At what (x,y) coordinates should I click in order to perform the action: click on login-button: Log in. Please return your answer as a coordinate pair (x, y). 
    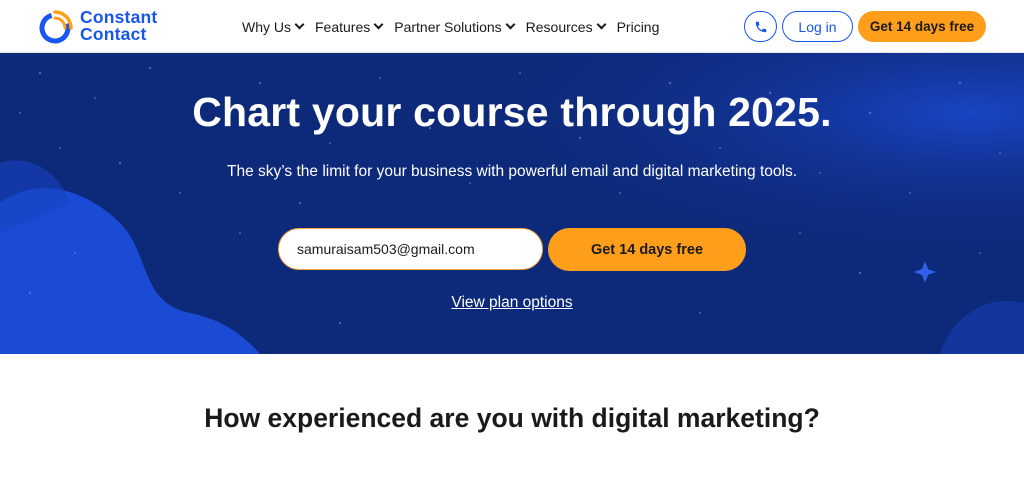
    Looking at the image, I should click on (817, 26).